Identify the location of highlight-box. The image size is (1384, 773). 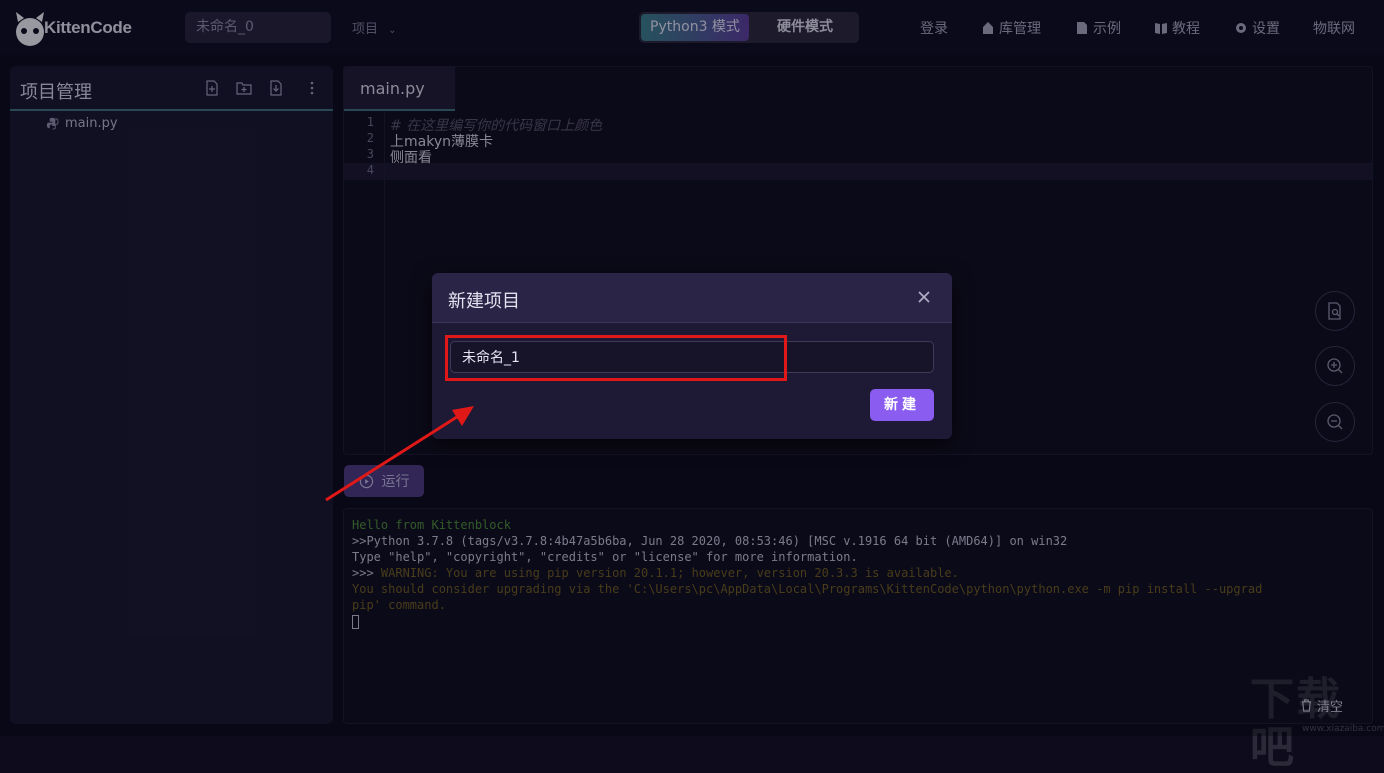
(616, 358).